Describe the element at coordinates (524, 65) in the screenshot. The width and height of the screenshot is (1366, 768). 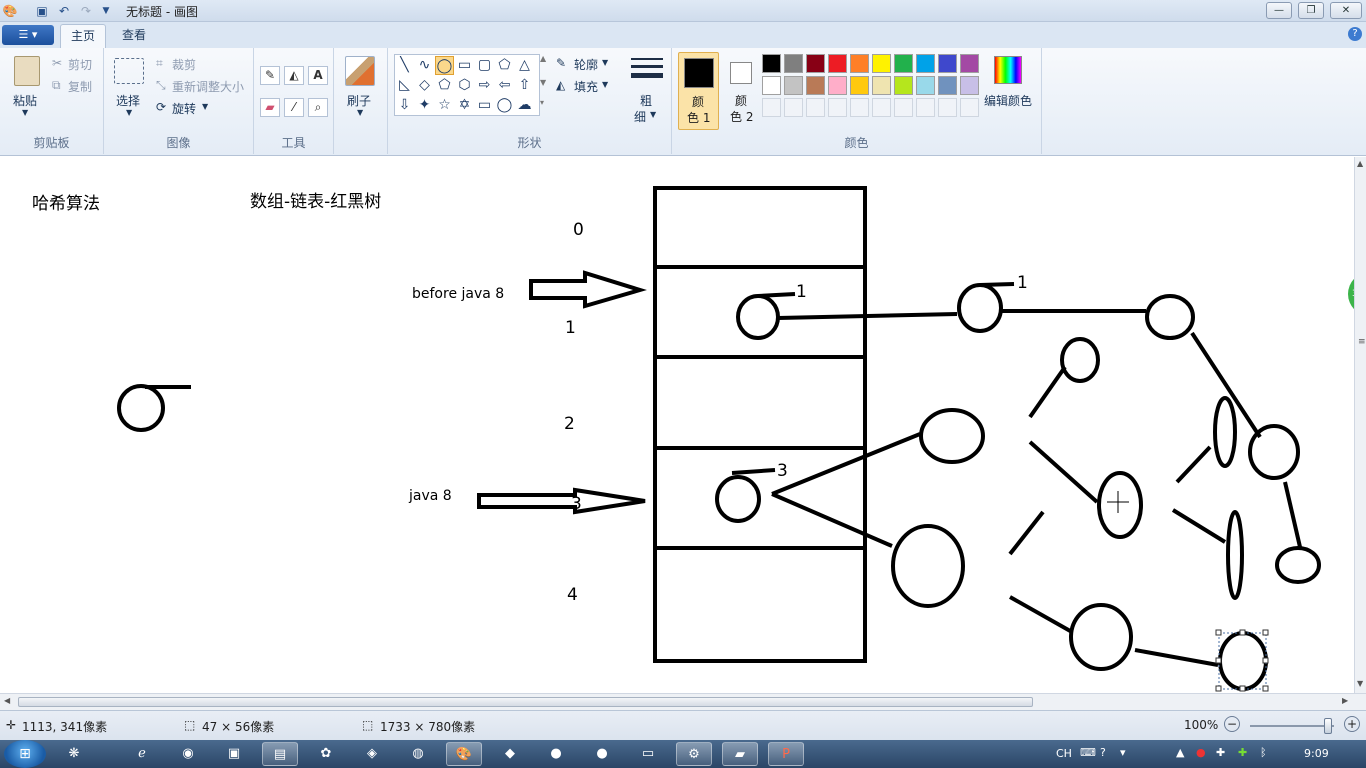
I see `triangle-shape-icon: △` at that location.